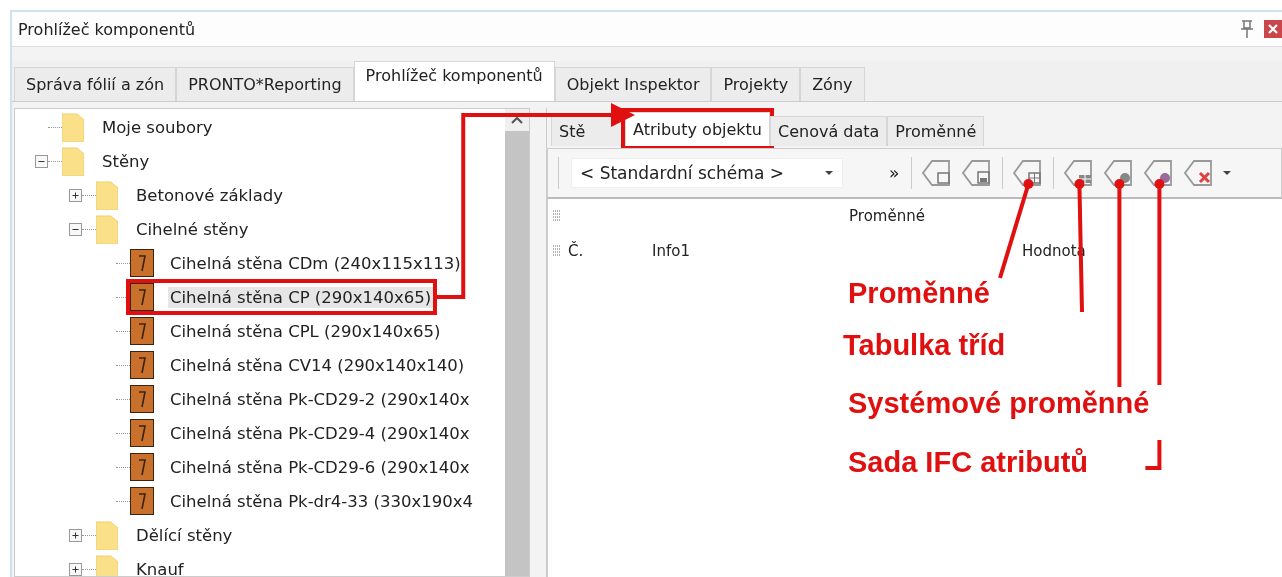 The width and height of the screenshot is (1282, 577). Describe the element at coordinates (265, 84) in the screenshot. I see `tab: PRONTO*Reporting` at that location.